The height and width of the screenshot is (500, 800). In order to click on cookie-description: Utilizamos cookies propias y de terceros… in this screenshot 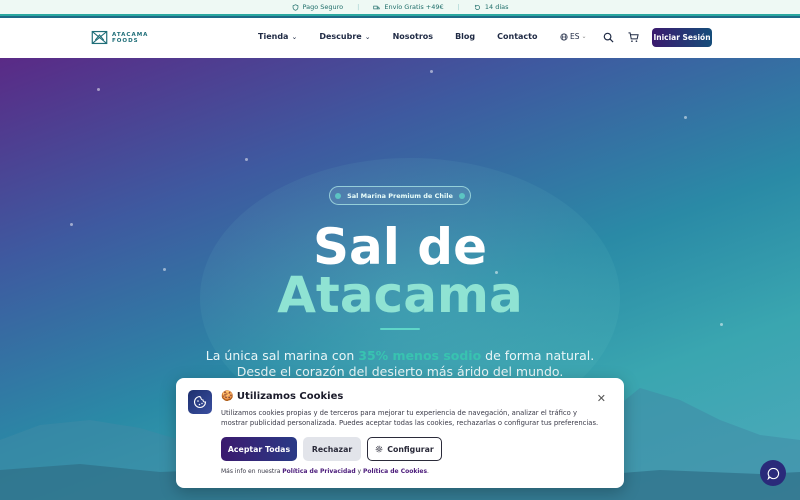, I will do `click(410, 418)`.